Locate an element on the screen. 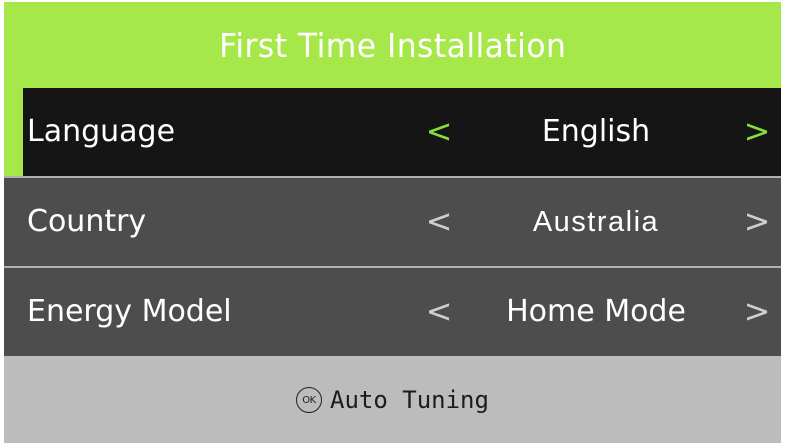 Image resolution: width=785 pixels, height=443 pixels. setting-label-language: Language is located at coordinates (101, 131).